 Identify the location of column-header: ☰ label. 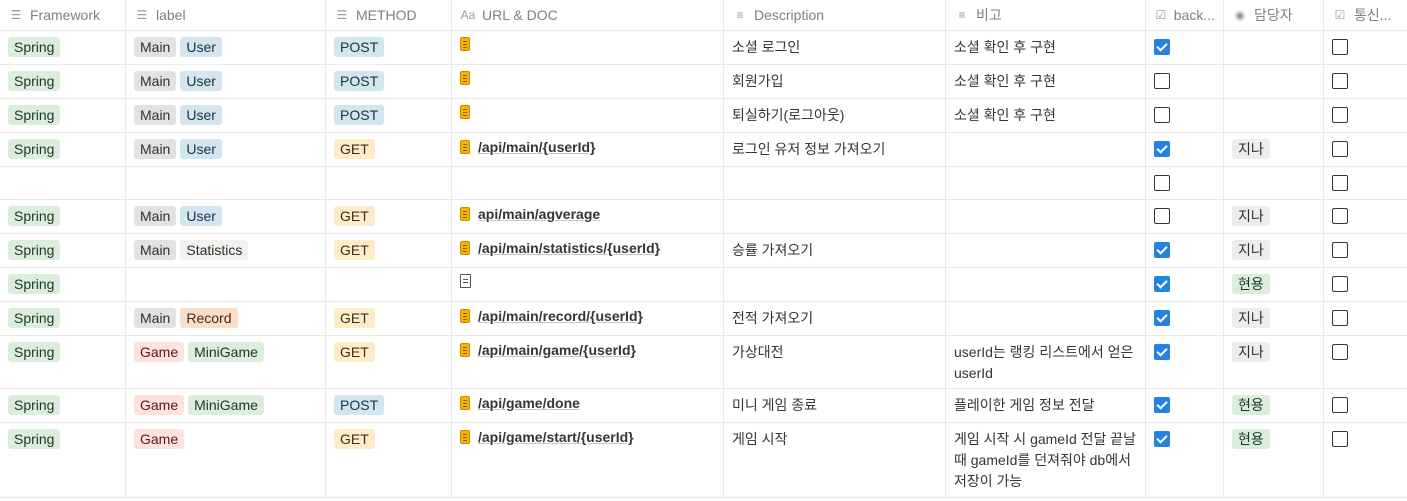
(226, 15).